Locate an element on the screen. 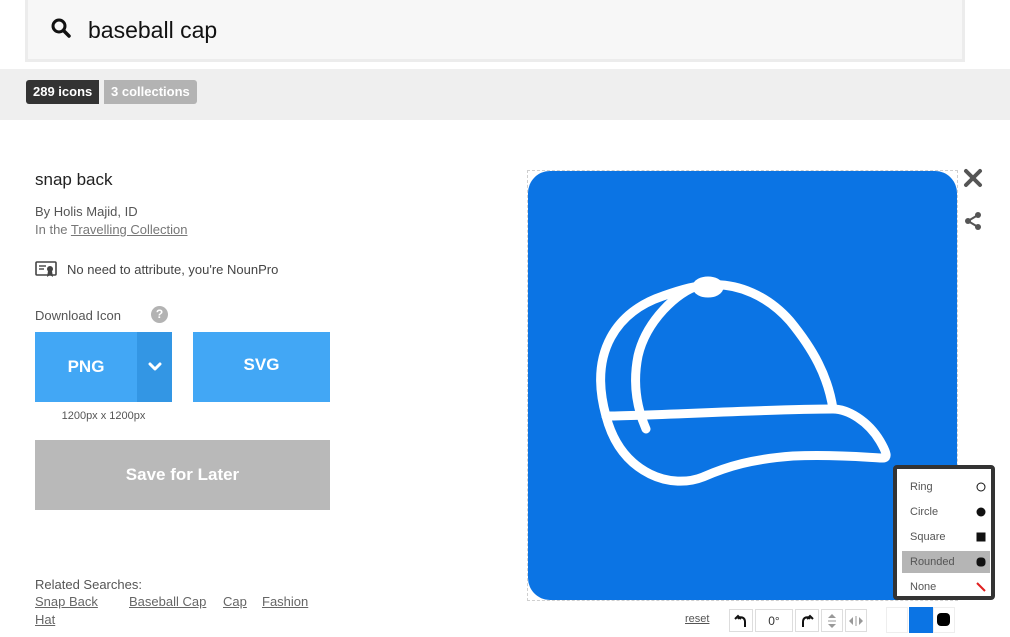  related-link-hat: Hat is located at coordinates (45, 619).